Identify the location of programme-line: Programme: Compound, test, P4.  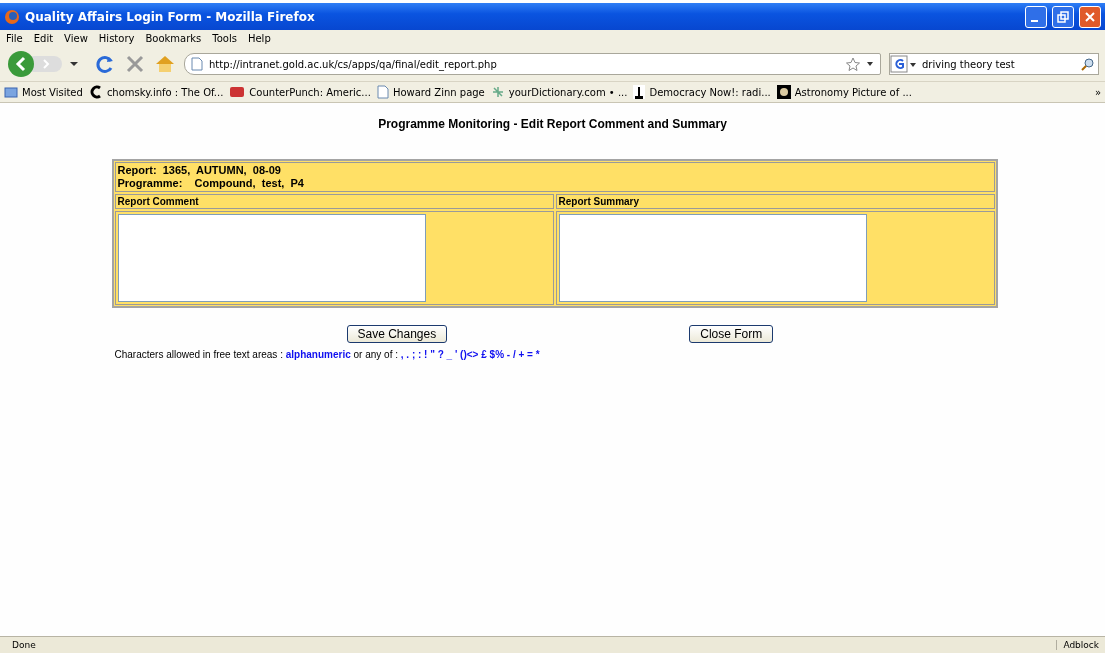
(211, 183).